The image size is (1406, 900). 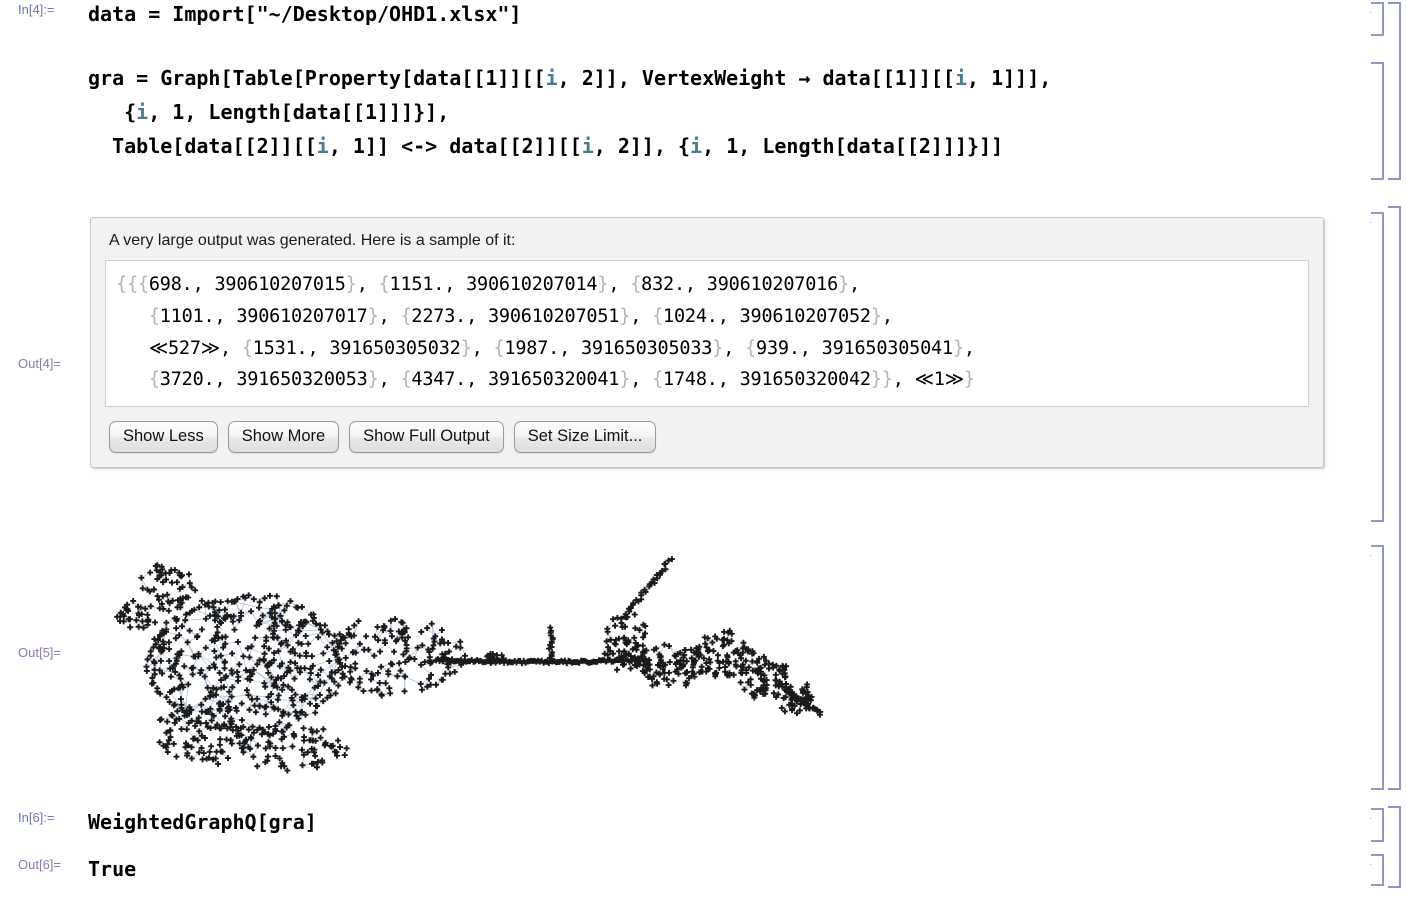 What do you see at coordinates (39, 864) in the screenshot?
I see `out-label-6: Out[6]=` at bounding box center [39, 864].